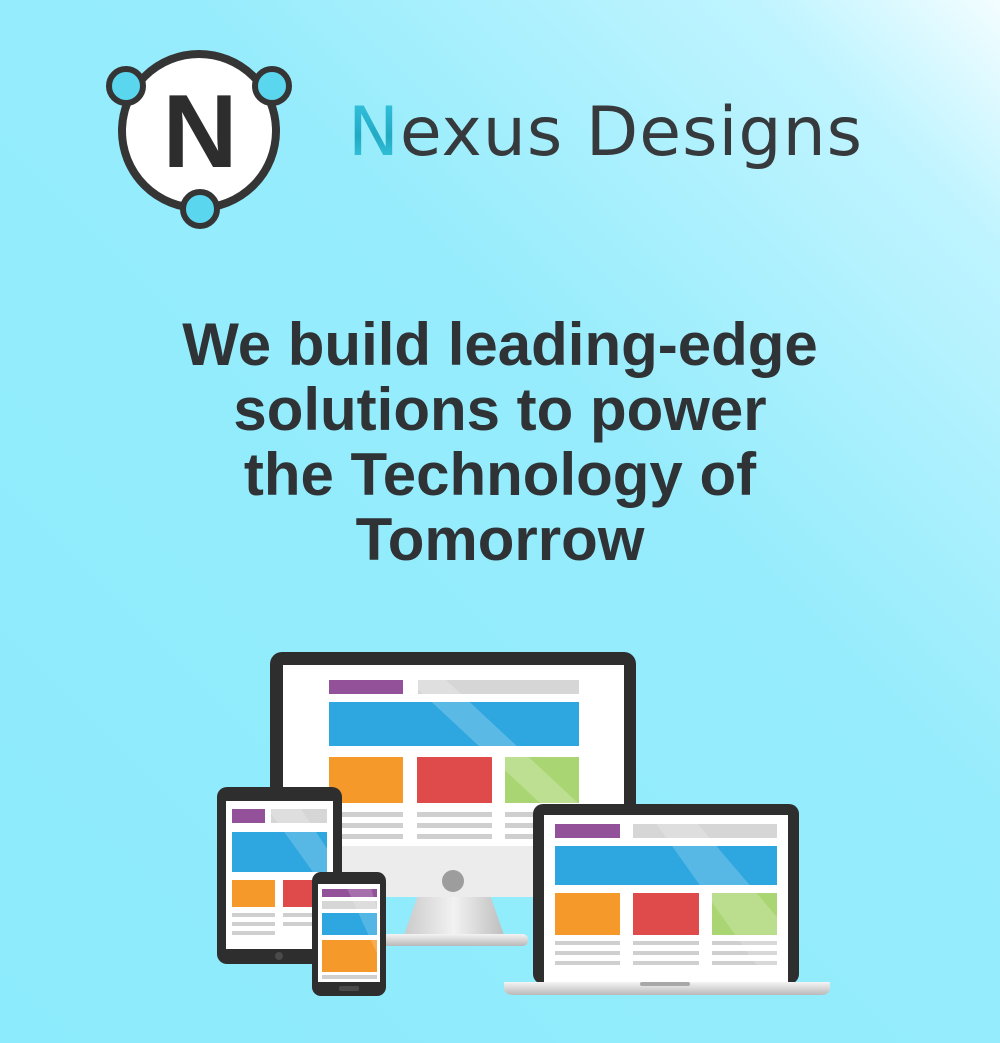  What do you see at coordinates (500, 344) in the screenshot?
I see `headline-line: We build leading-edge` at bounding box center [500, 344].